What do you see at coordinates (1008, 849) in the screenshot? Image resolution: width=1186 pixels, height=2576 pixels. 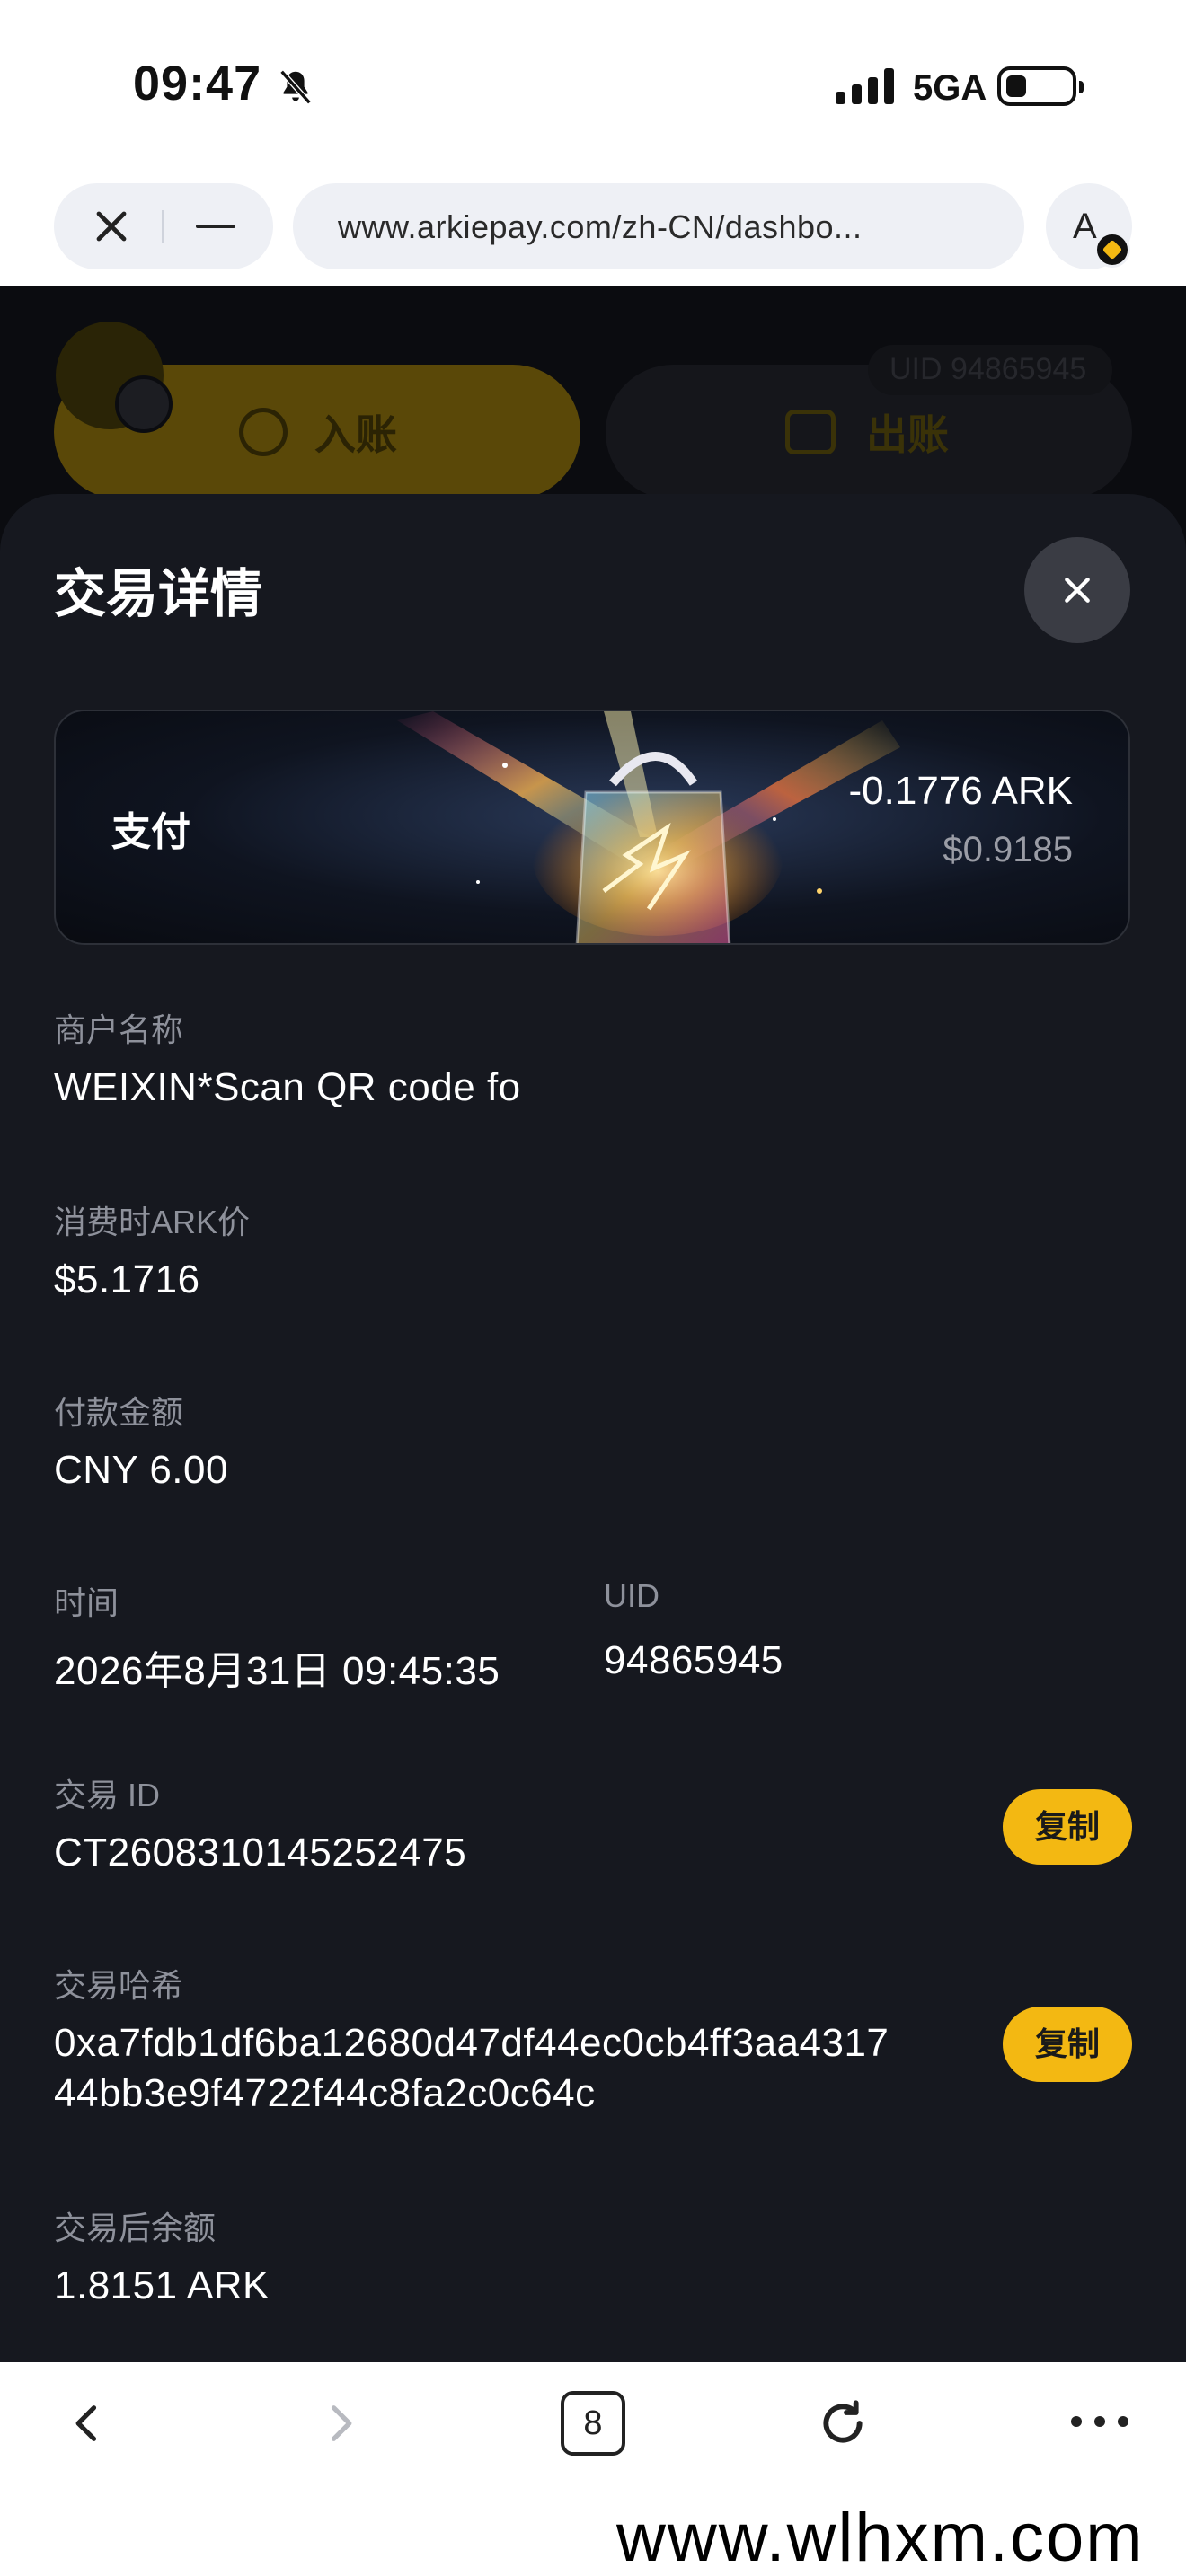 I see `transaction-usd-value: $0.9185` at bounding box center [1008, 849].